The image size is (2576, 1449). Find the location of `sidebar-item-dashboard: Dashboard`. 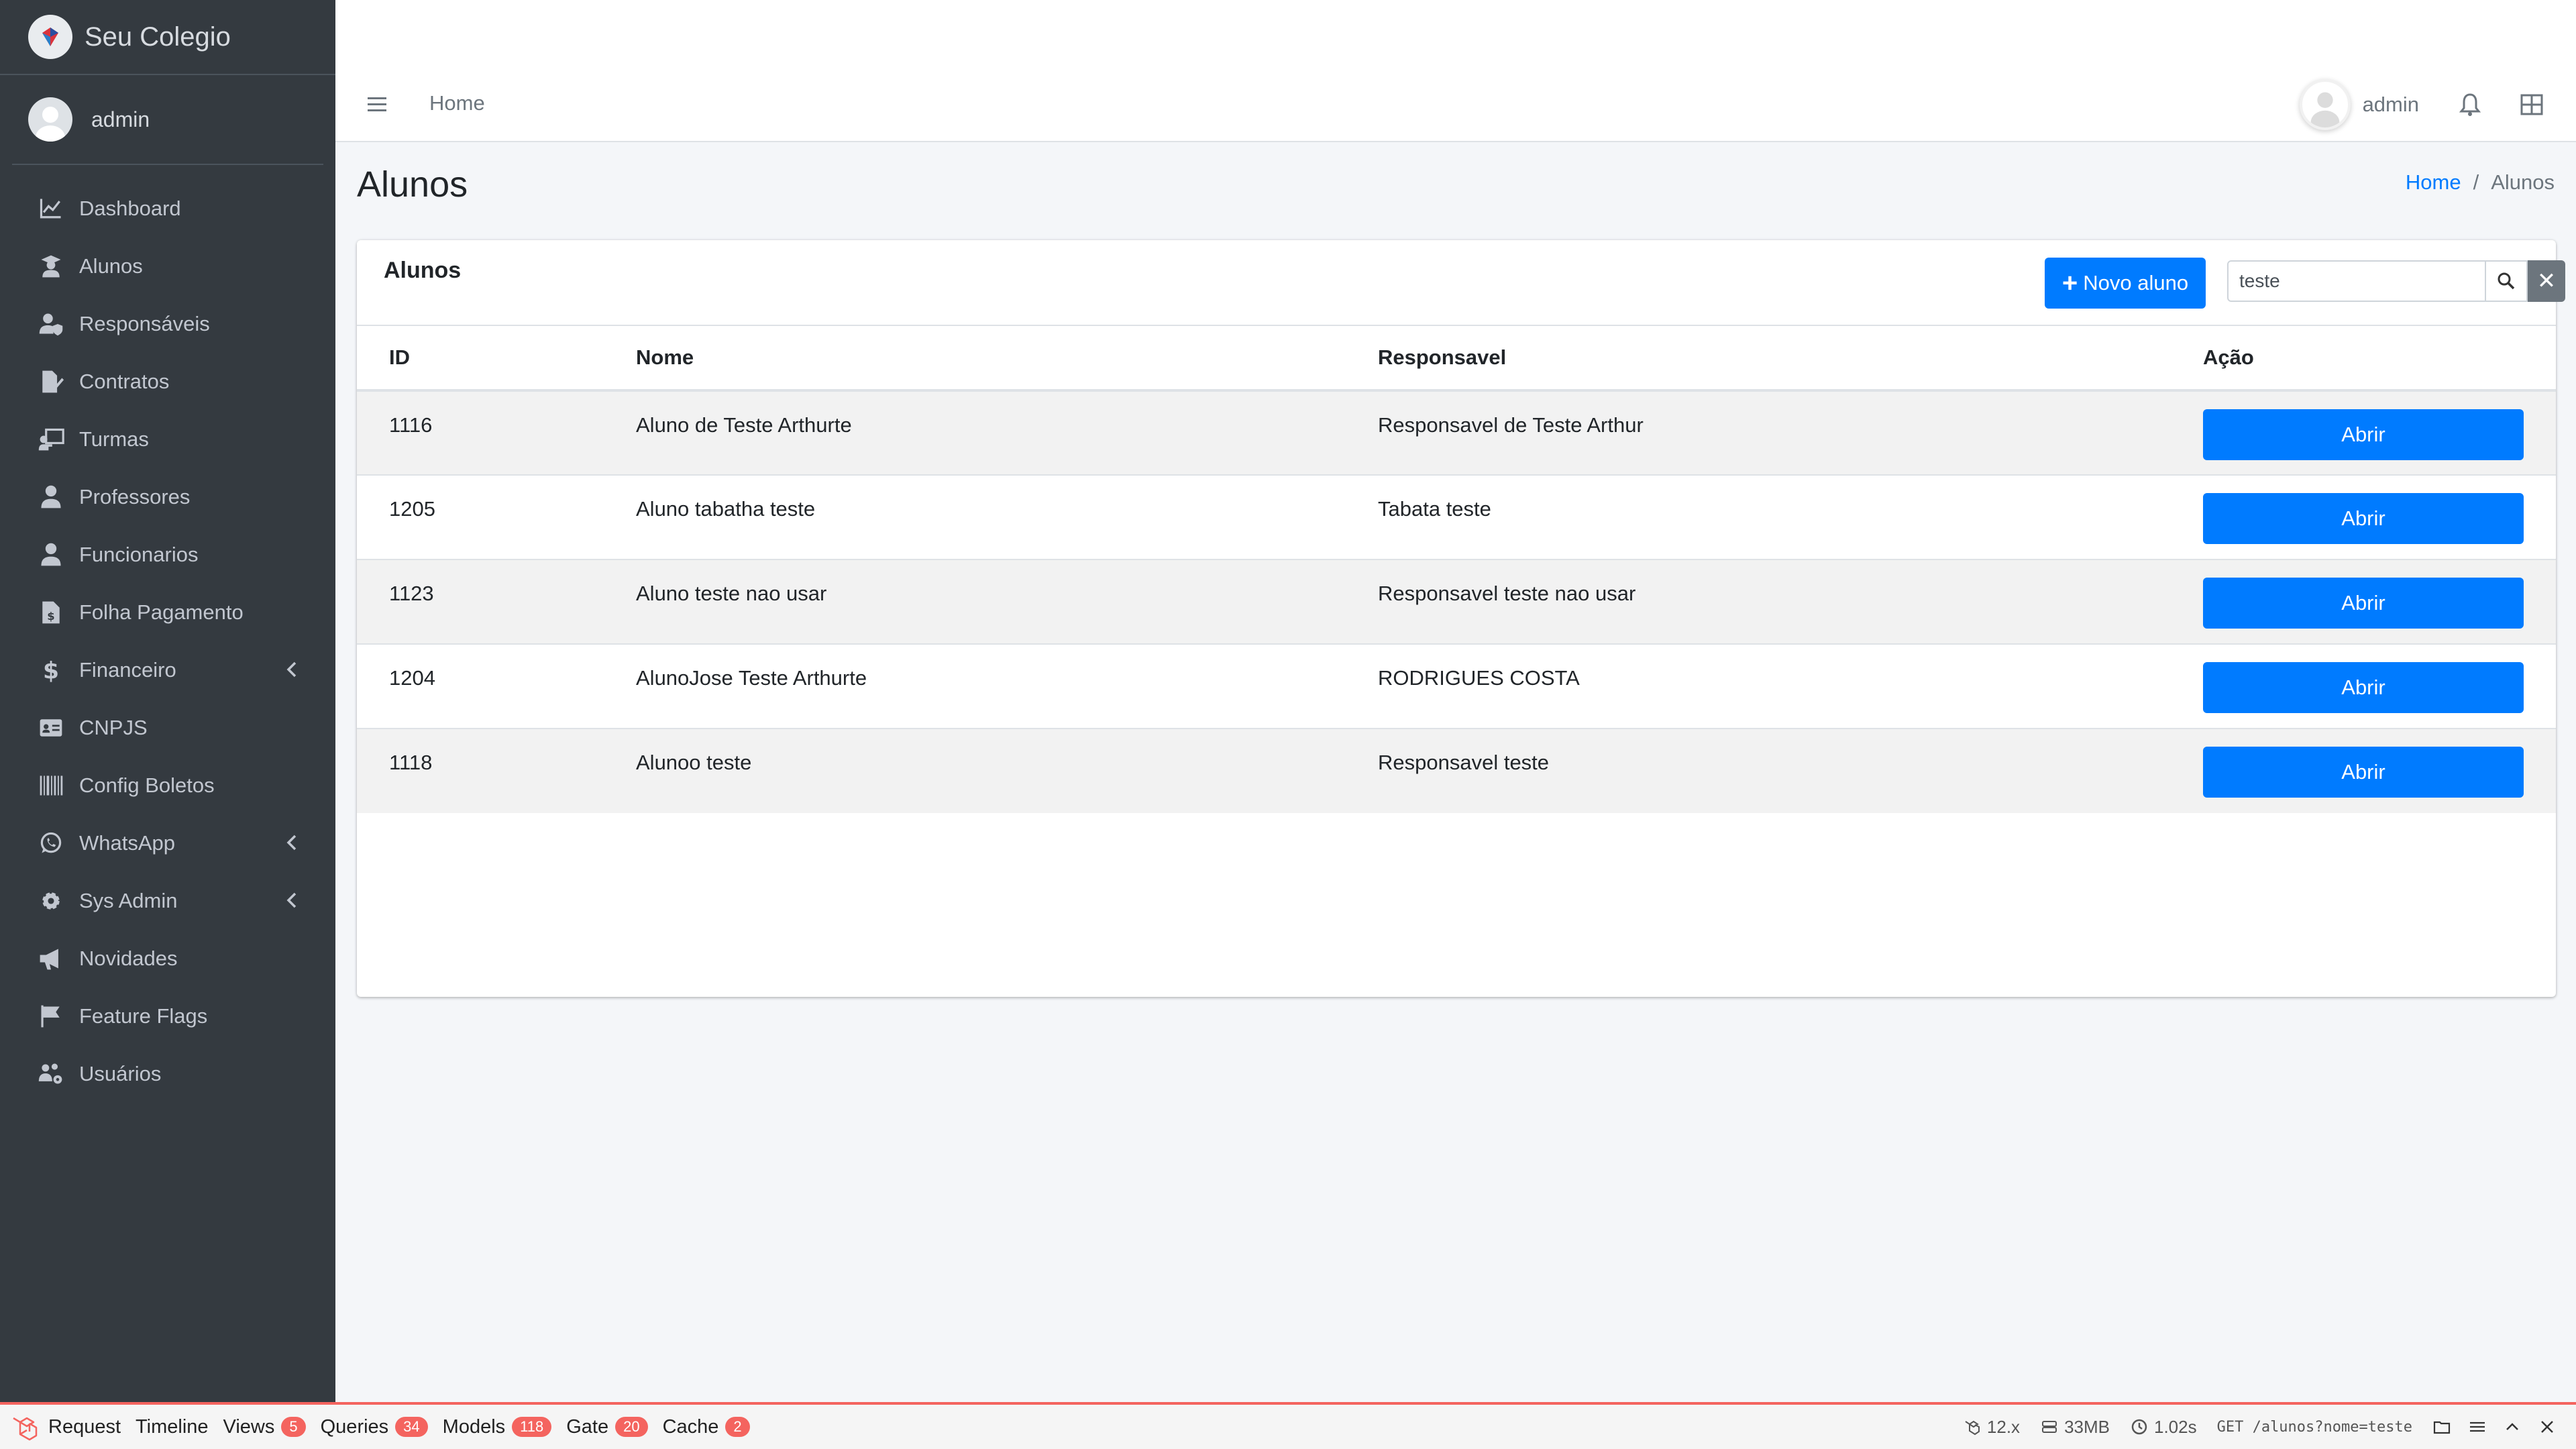

sidebar-item-dashboard: Dashboard is located at coordinates (167, 208).